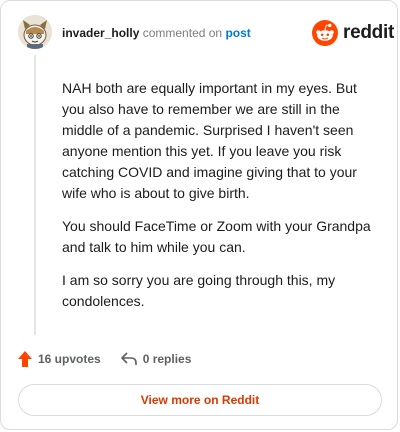 The image size is (400, 432). What do you see at coordinates (237, 33) in the screenshot?
I see `post-link: post` at bounding box center [237, 33].